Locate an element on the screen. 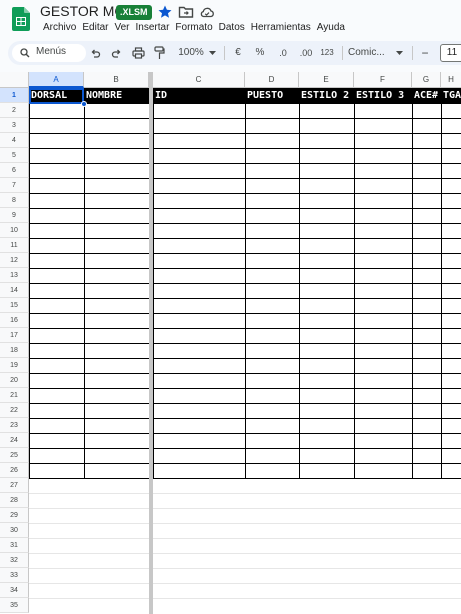 This screenshot has width=461, height=614. menu-search-label: Menús is located at coordinates (51, 51).